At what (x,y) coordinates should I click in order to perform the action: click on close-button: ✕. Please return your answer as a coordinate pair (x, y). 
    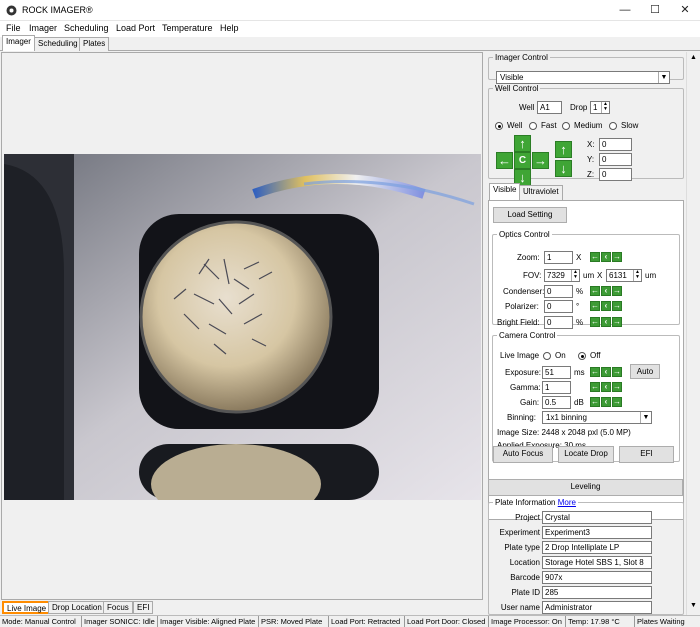
    Looking at the image, I should click on (685, 10).